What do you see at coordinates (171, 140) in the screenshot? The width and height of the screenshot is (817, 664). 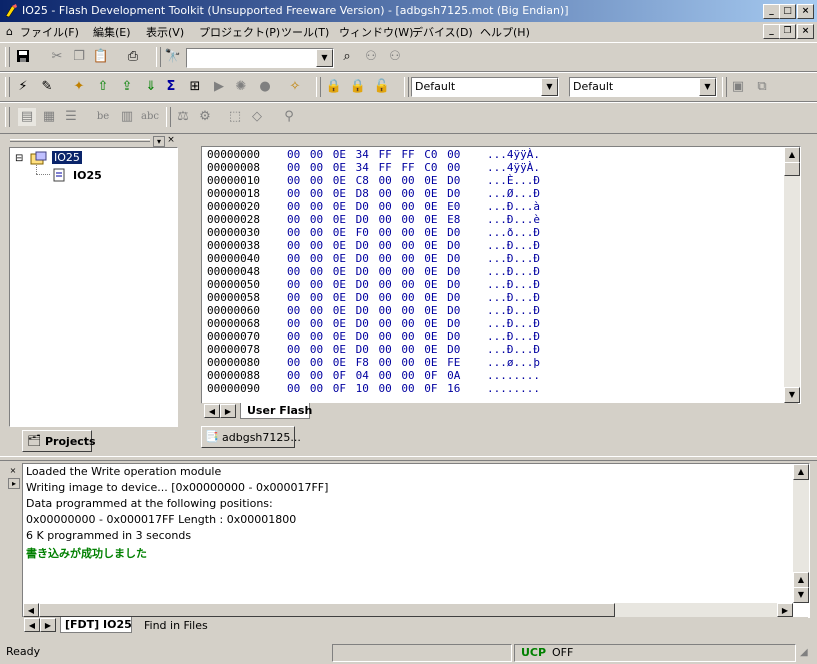 I see `pane-close-icon: ×` at bounding box center [171, 140].